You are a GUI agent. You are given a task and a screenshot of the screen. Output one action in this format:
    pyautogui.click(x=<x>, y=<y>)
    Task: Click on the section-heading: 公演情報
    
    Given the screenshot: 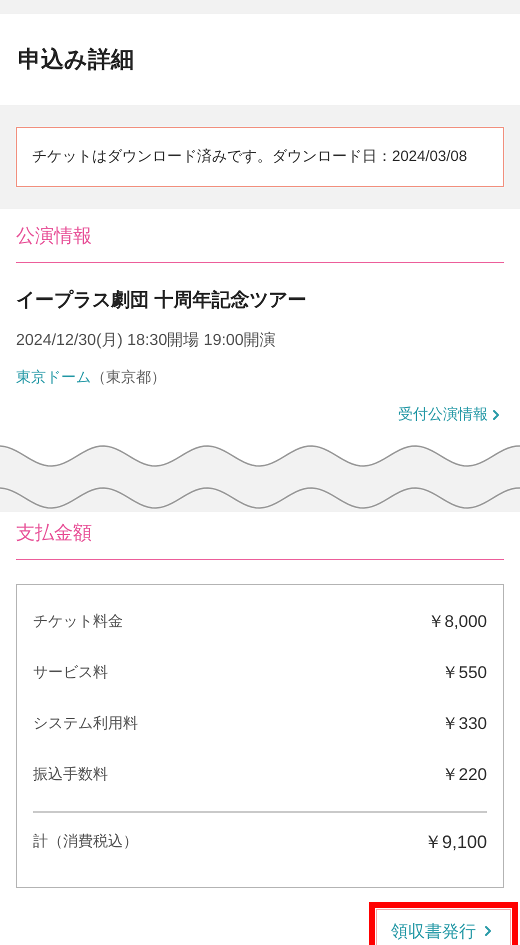 What is the action you would take?
    pyautogui.click(x=54, y=237)
    